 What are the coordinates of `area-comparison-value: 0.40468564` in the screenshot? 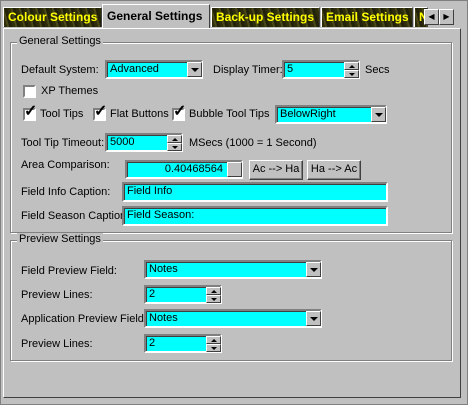 It's located at (193, 169).